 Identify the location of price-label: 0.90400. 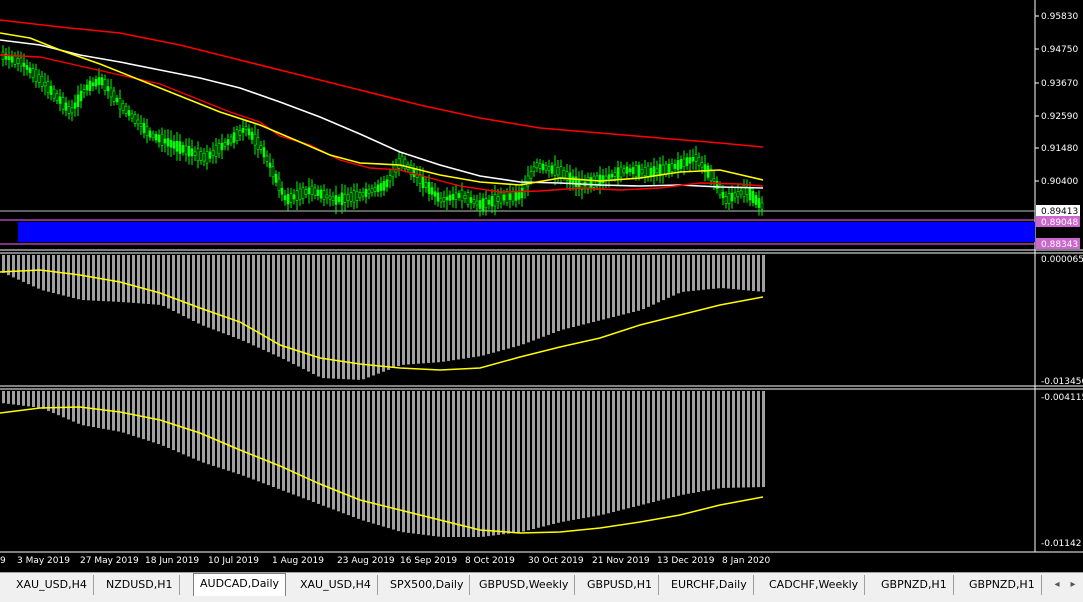
(1059, 182).